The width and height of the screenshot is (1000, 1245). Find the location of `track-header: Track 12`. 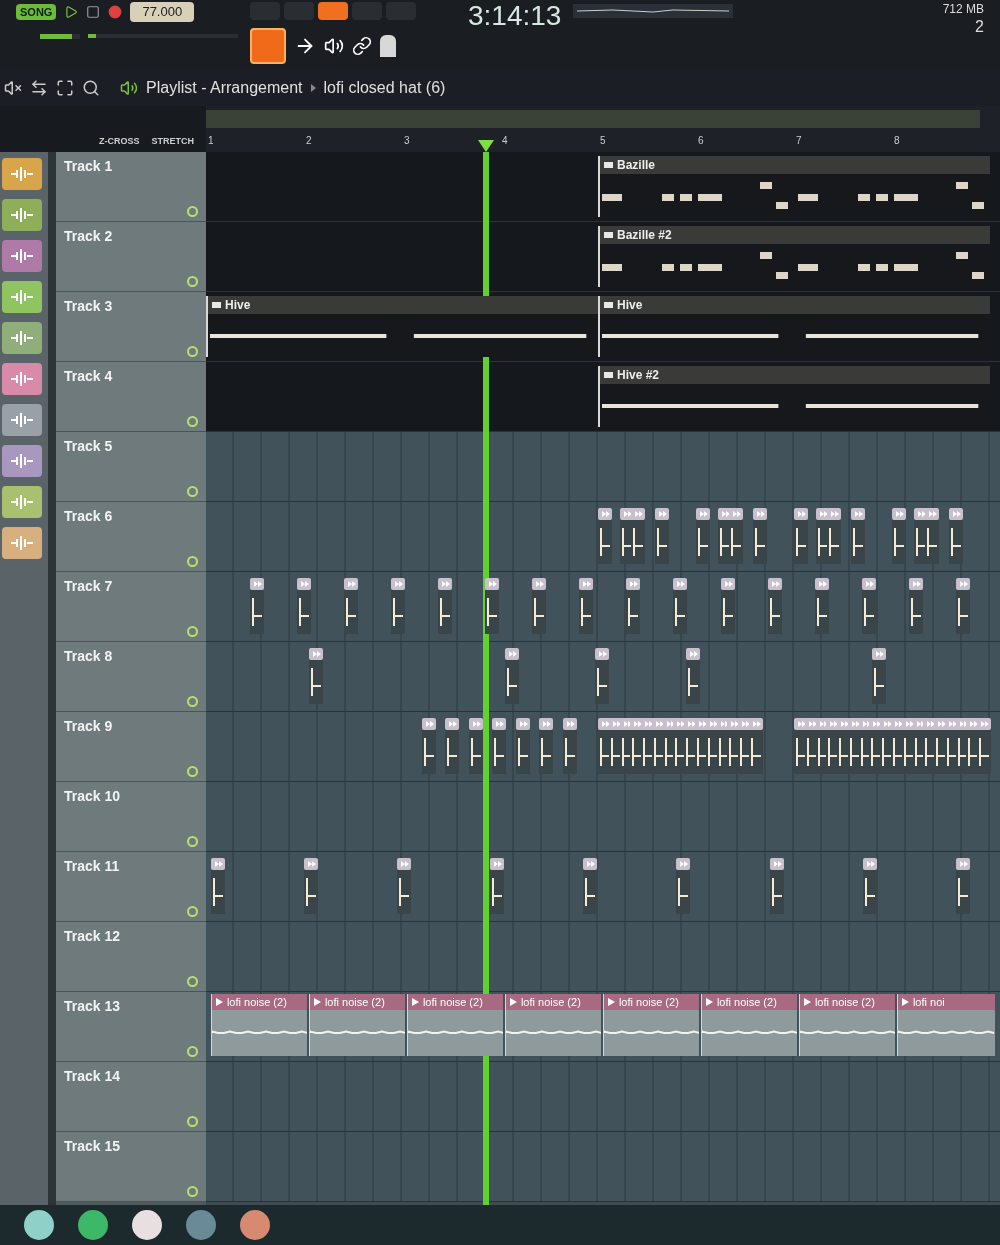

track-header: Track 12 is located at coordinates (131, 957).